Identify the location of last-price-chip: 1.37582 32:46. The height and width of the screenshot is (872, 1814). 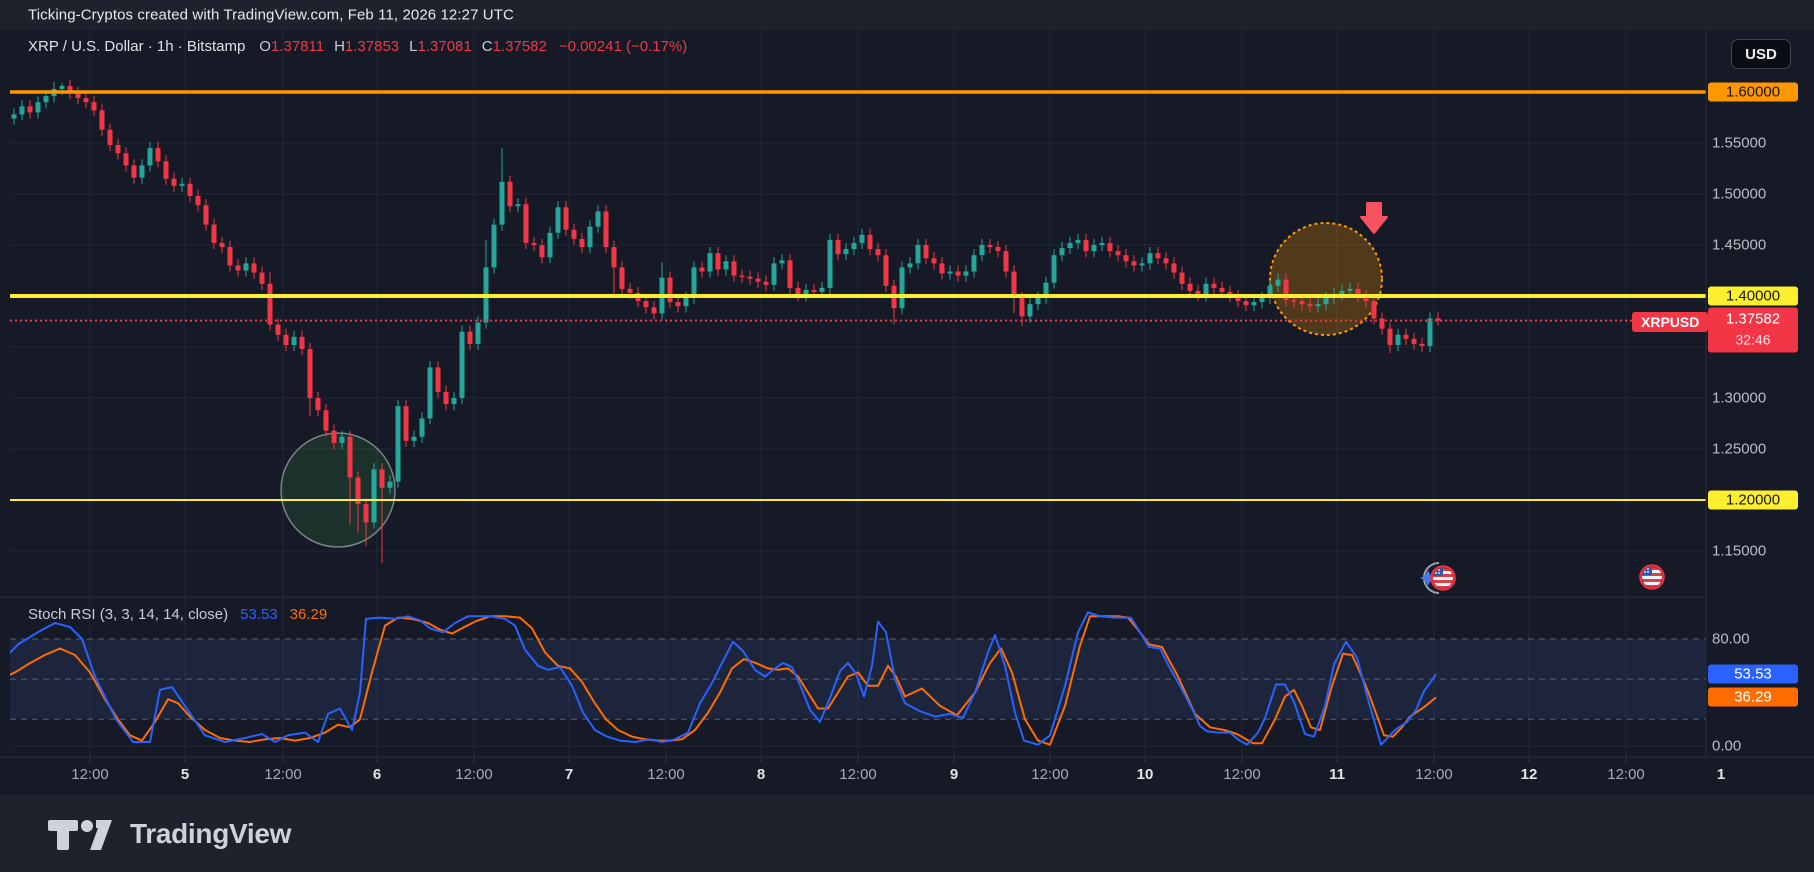
(1753, 330).